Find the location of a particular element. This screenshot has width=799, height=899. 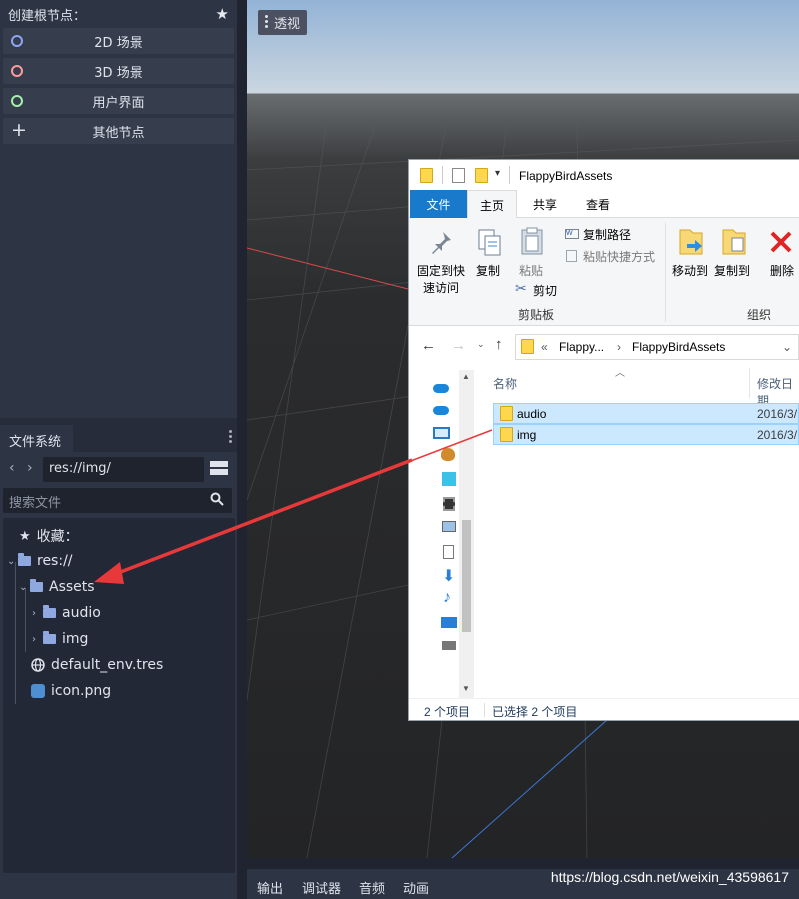

tab-view: 查看 is located at coordinates (598, 204).